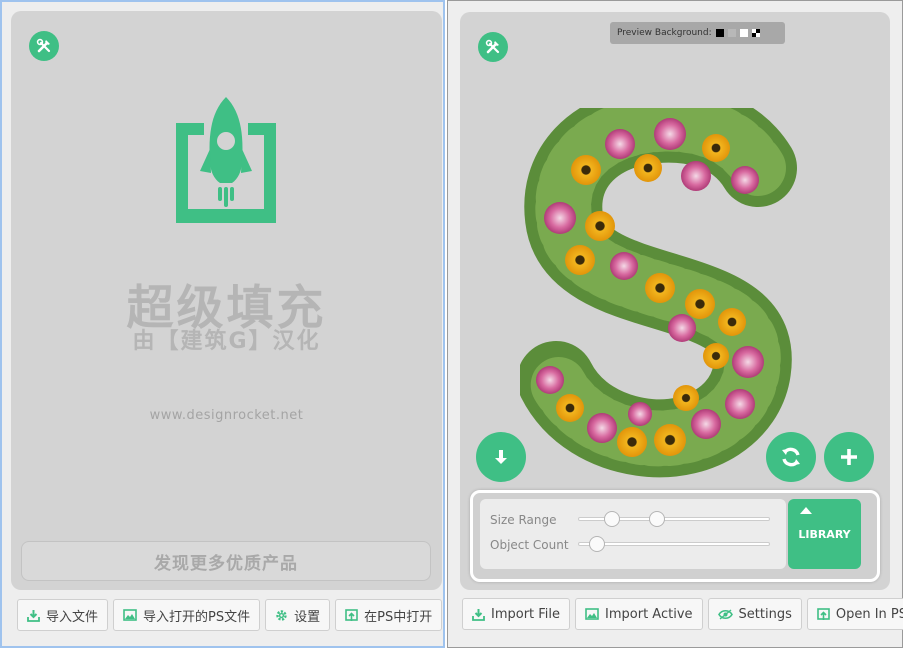 The image size is (903, 648). Describe the element at coordinates (633, 534) in the screenshot. I see `sliders-area: Size Range Object Count` at that location.